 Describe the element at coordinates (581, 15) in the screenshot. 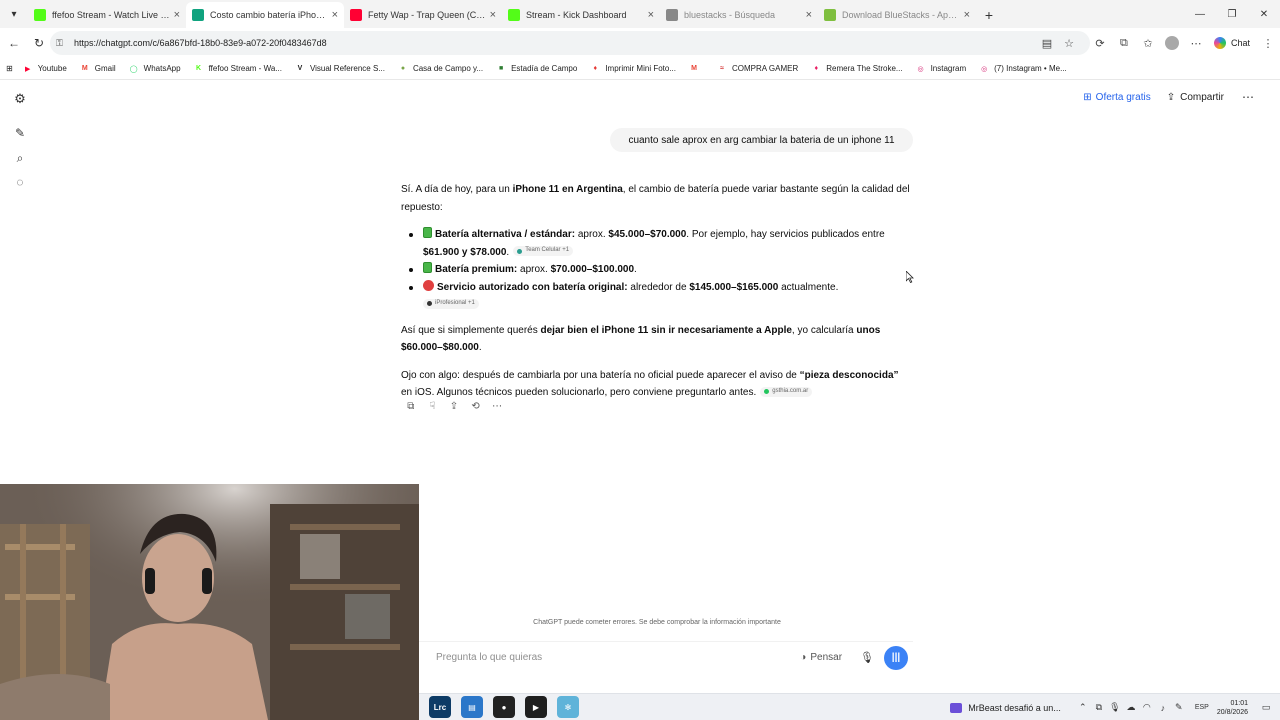

I see `browser-tab: Stream - Kick Dashboard ×` at that location.